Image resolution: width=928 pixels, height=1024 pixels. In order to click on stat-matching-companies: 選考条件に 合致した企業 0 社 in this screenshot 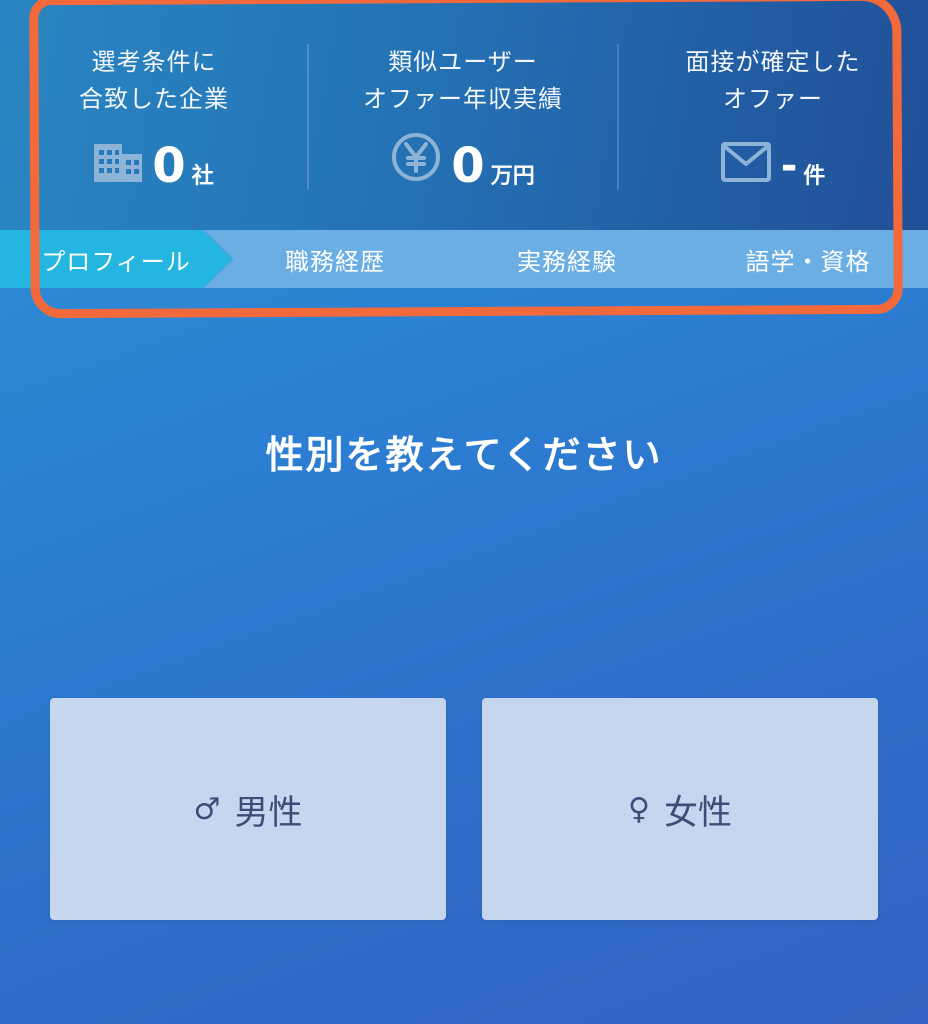, I will do `click(154, 115)`.